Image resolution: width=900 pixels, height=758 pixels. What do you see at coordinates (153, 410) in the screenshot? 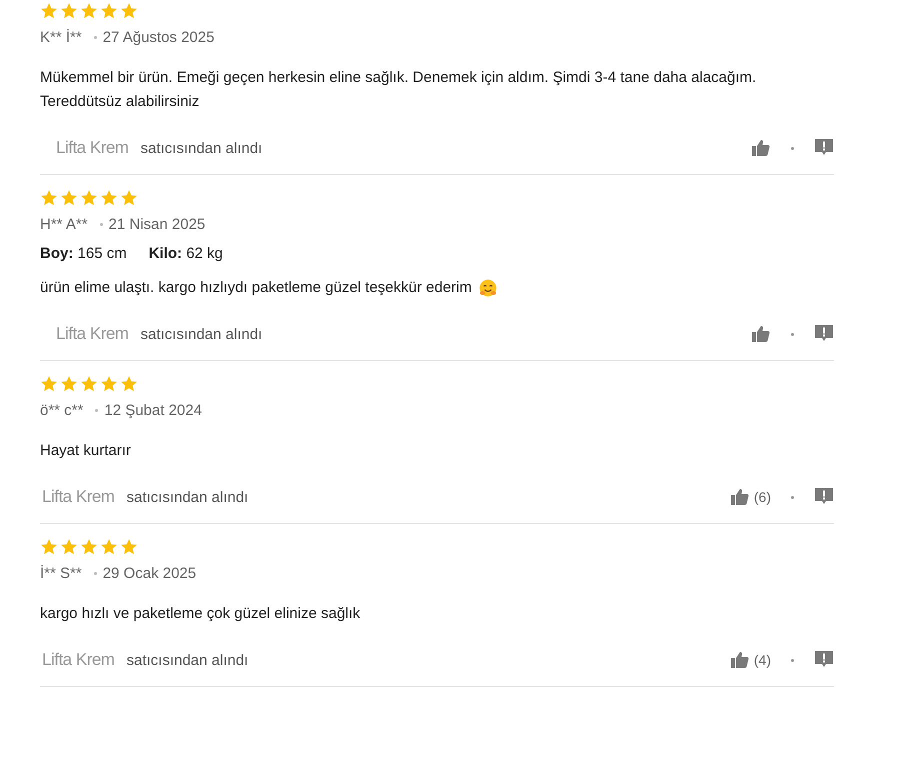
I see `review-date: 12 Şubat 2024` at bounding box center [153, 410].